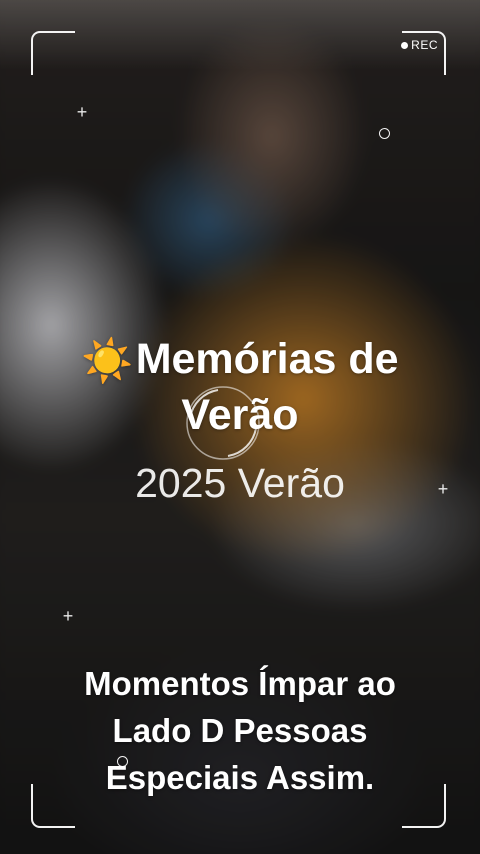  I want to click on sun-icon: ☀️, so click(107, 360).